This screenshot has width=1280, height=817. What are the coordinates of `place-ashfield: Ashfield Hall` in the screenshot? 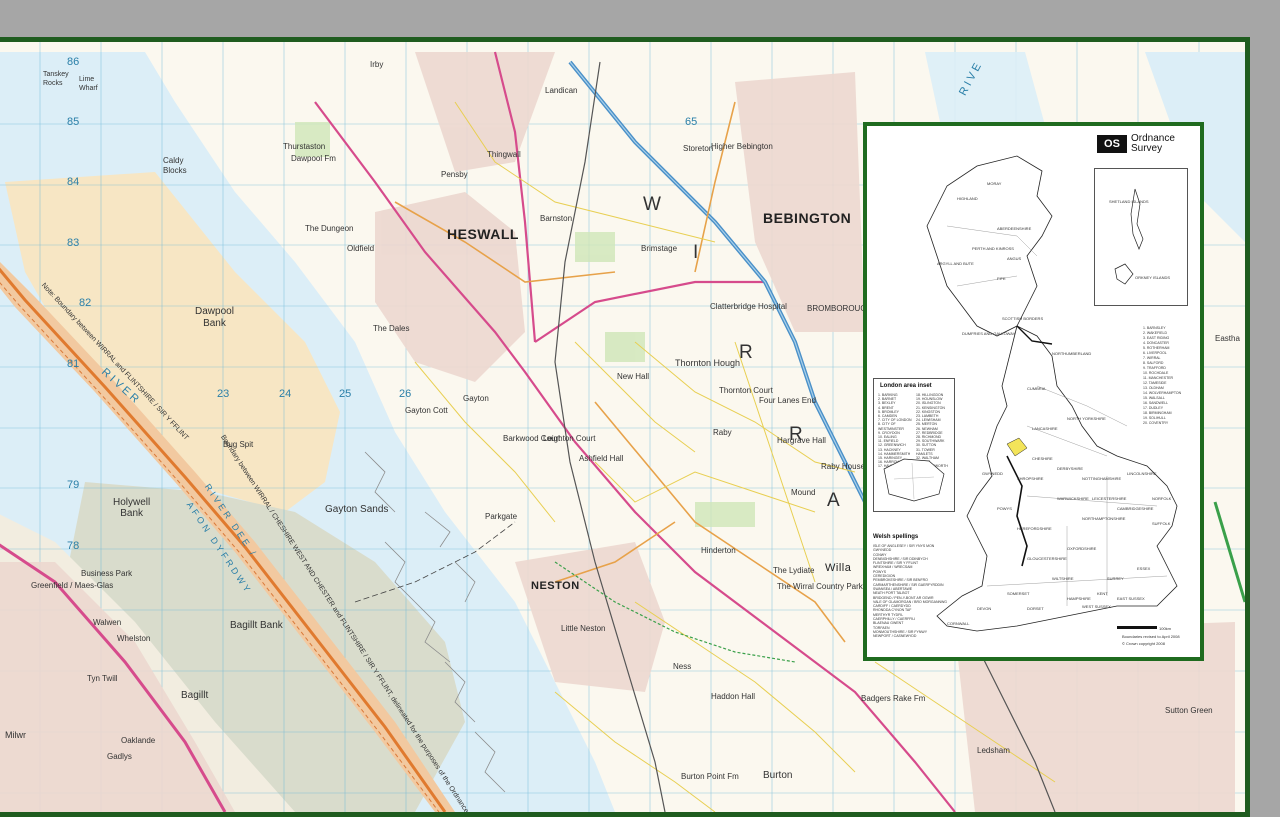 It's located at (601, 458).